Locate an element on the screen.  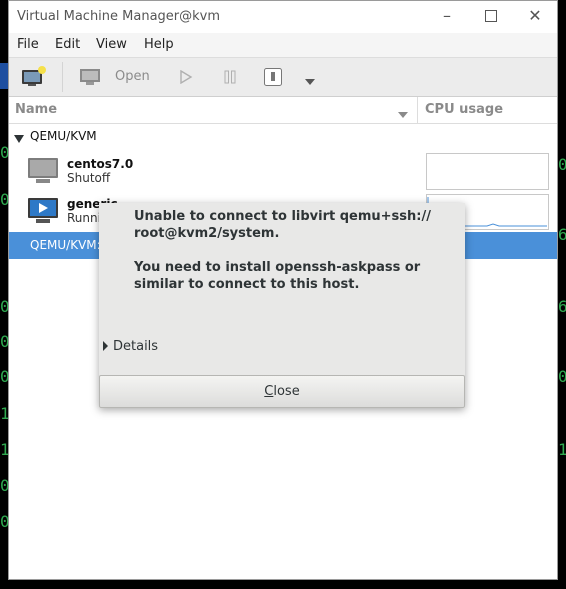
shutdown-menu-chevron-down-icon is located at coordinates (310, 81).